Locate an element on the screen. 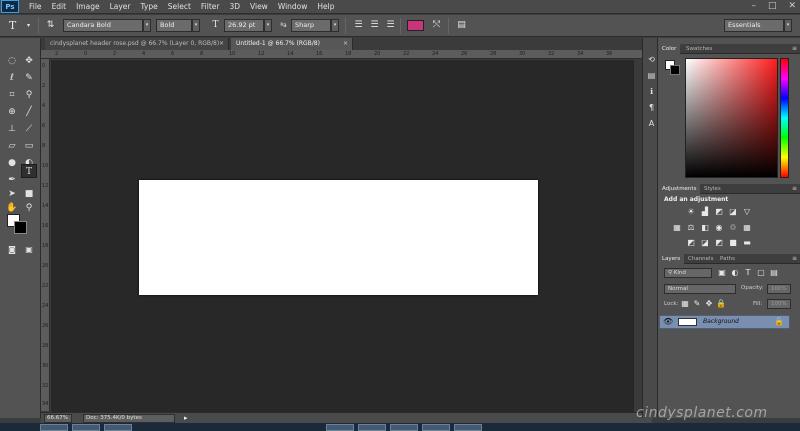 This screenshot has width=800, height=431. filter-smart-object-icon: ▤ is located at coordinates (774, 273).